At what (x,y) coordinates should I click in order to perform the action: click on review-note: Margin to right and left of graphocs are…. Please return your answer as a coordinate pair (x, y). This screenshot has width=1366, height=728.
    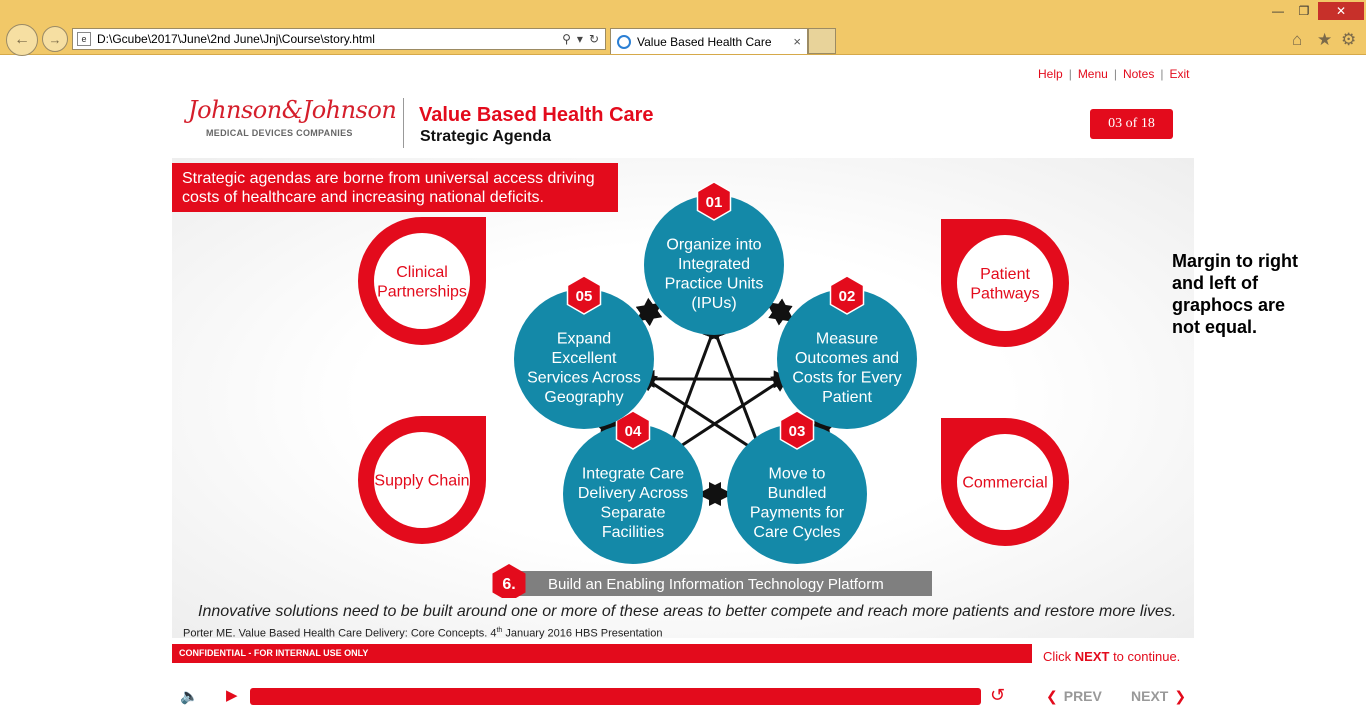
    Looking at the image, I should click on (1235, 294).